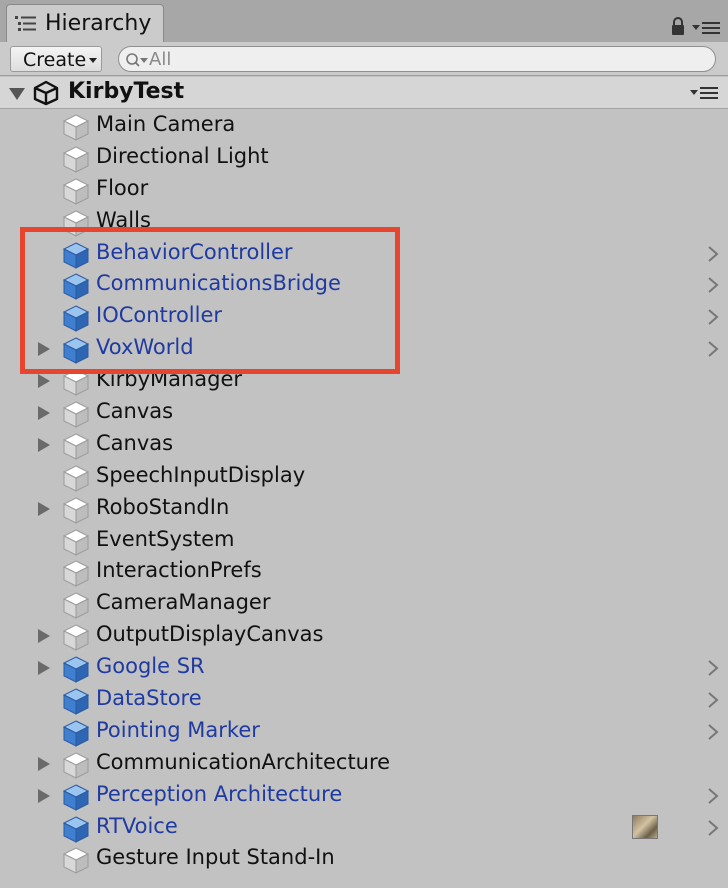 The height and width of the screenshot is (888, 728). Describe the element at coordinates (25, 23) in the screenshot. I see `hierarchy-list-icon` at that location.